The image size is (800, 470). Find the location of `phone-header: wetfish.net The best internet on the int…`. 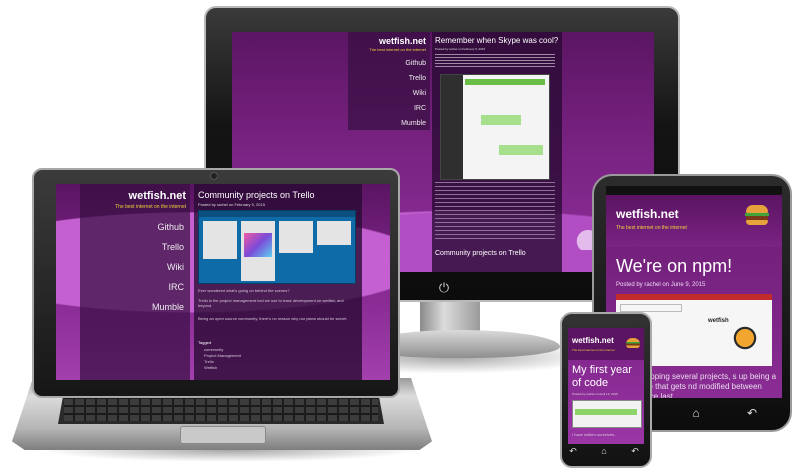

phone-header: wetfish.net The best internet on the int… is located at coordinates (606, 344).